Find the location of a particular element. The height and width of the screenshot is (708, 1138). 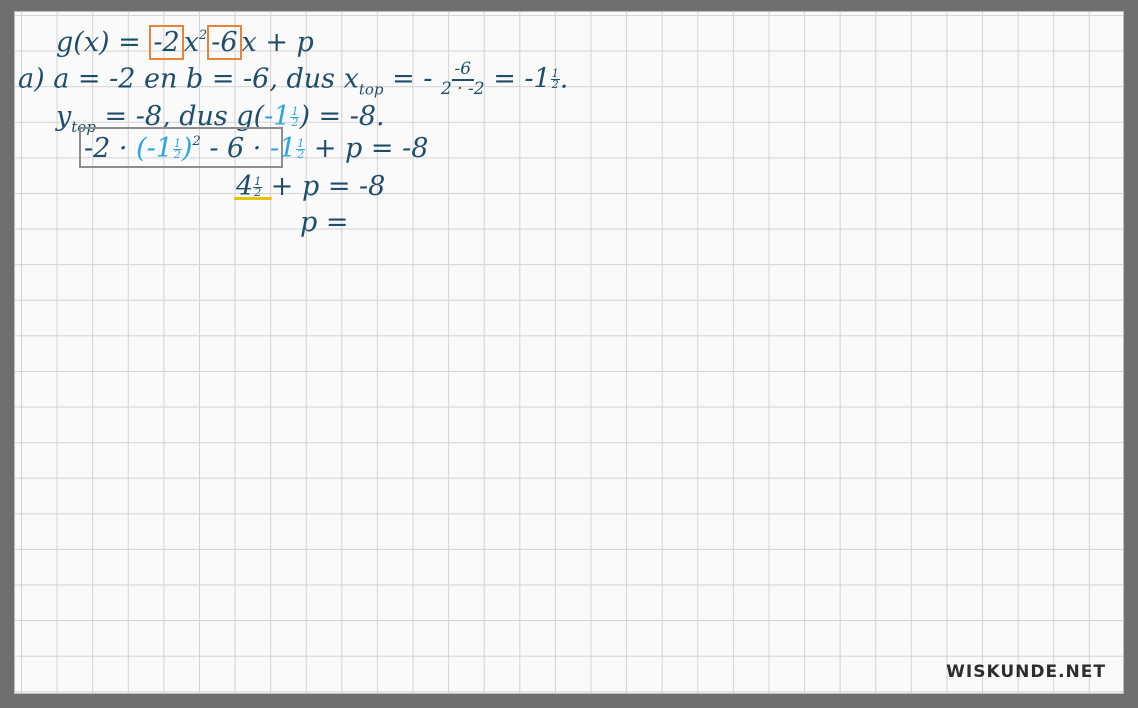

function-lhs: g(x) = is located at coordinates (103, 42).